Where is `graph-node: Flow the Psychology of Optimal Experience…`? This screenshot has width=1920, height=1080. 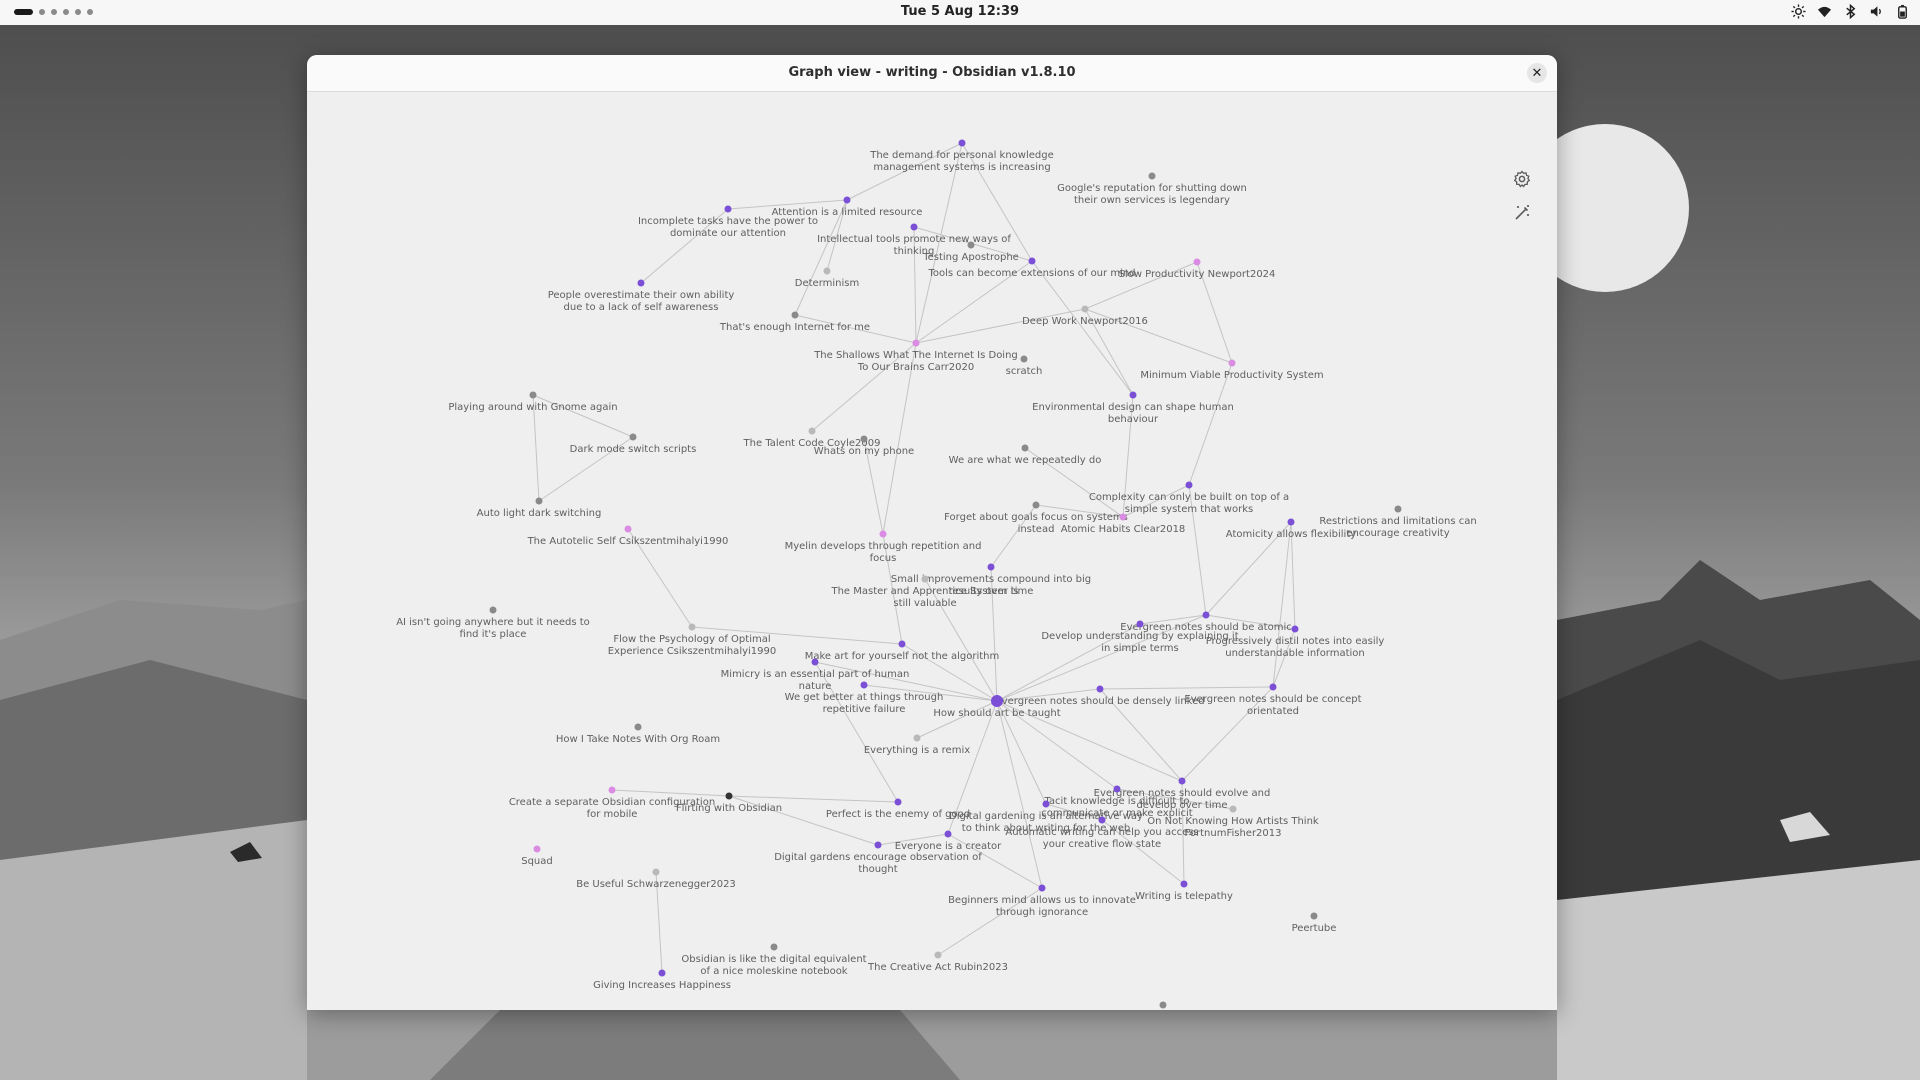
graph-node: Flow the Psychology of Optimal Experience… is located at coordinates (692, 640).